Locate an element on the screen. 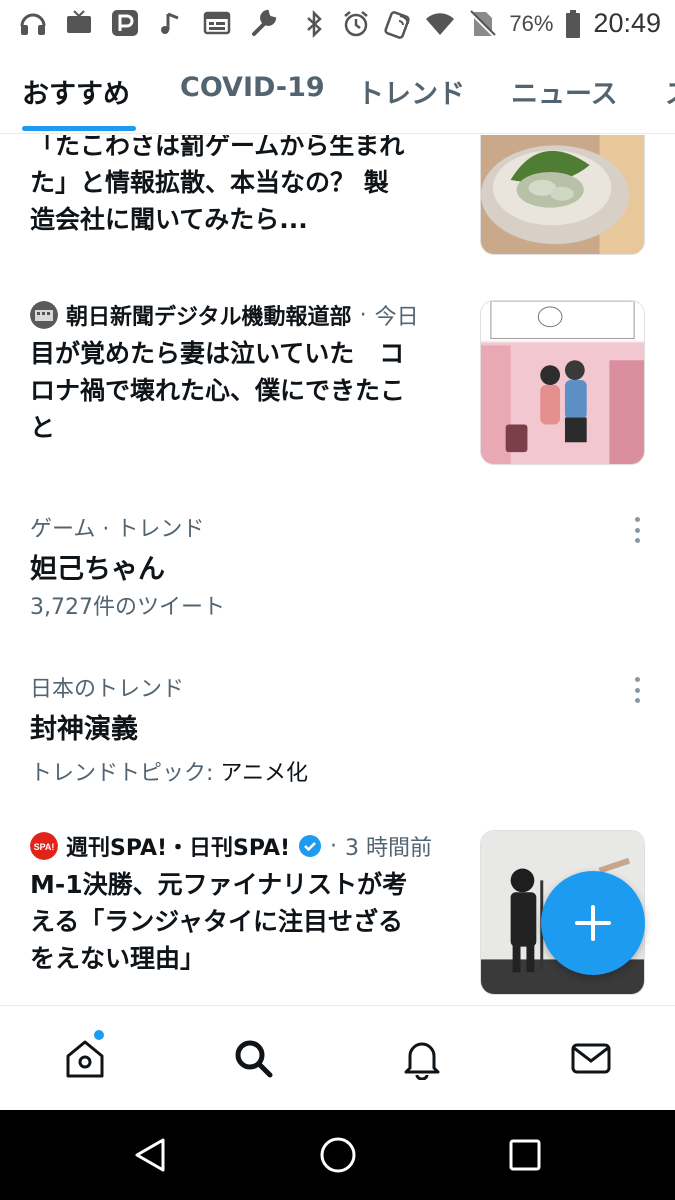 Image resolution: width=675 pixels, height=1200 pixels. tab-sports: ス is located at coordinates (670, 91).